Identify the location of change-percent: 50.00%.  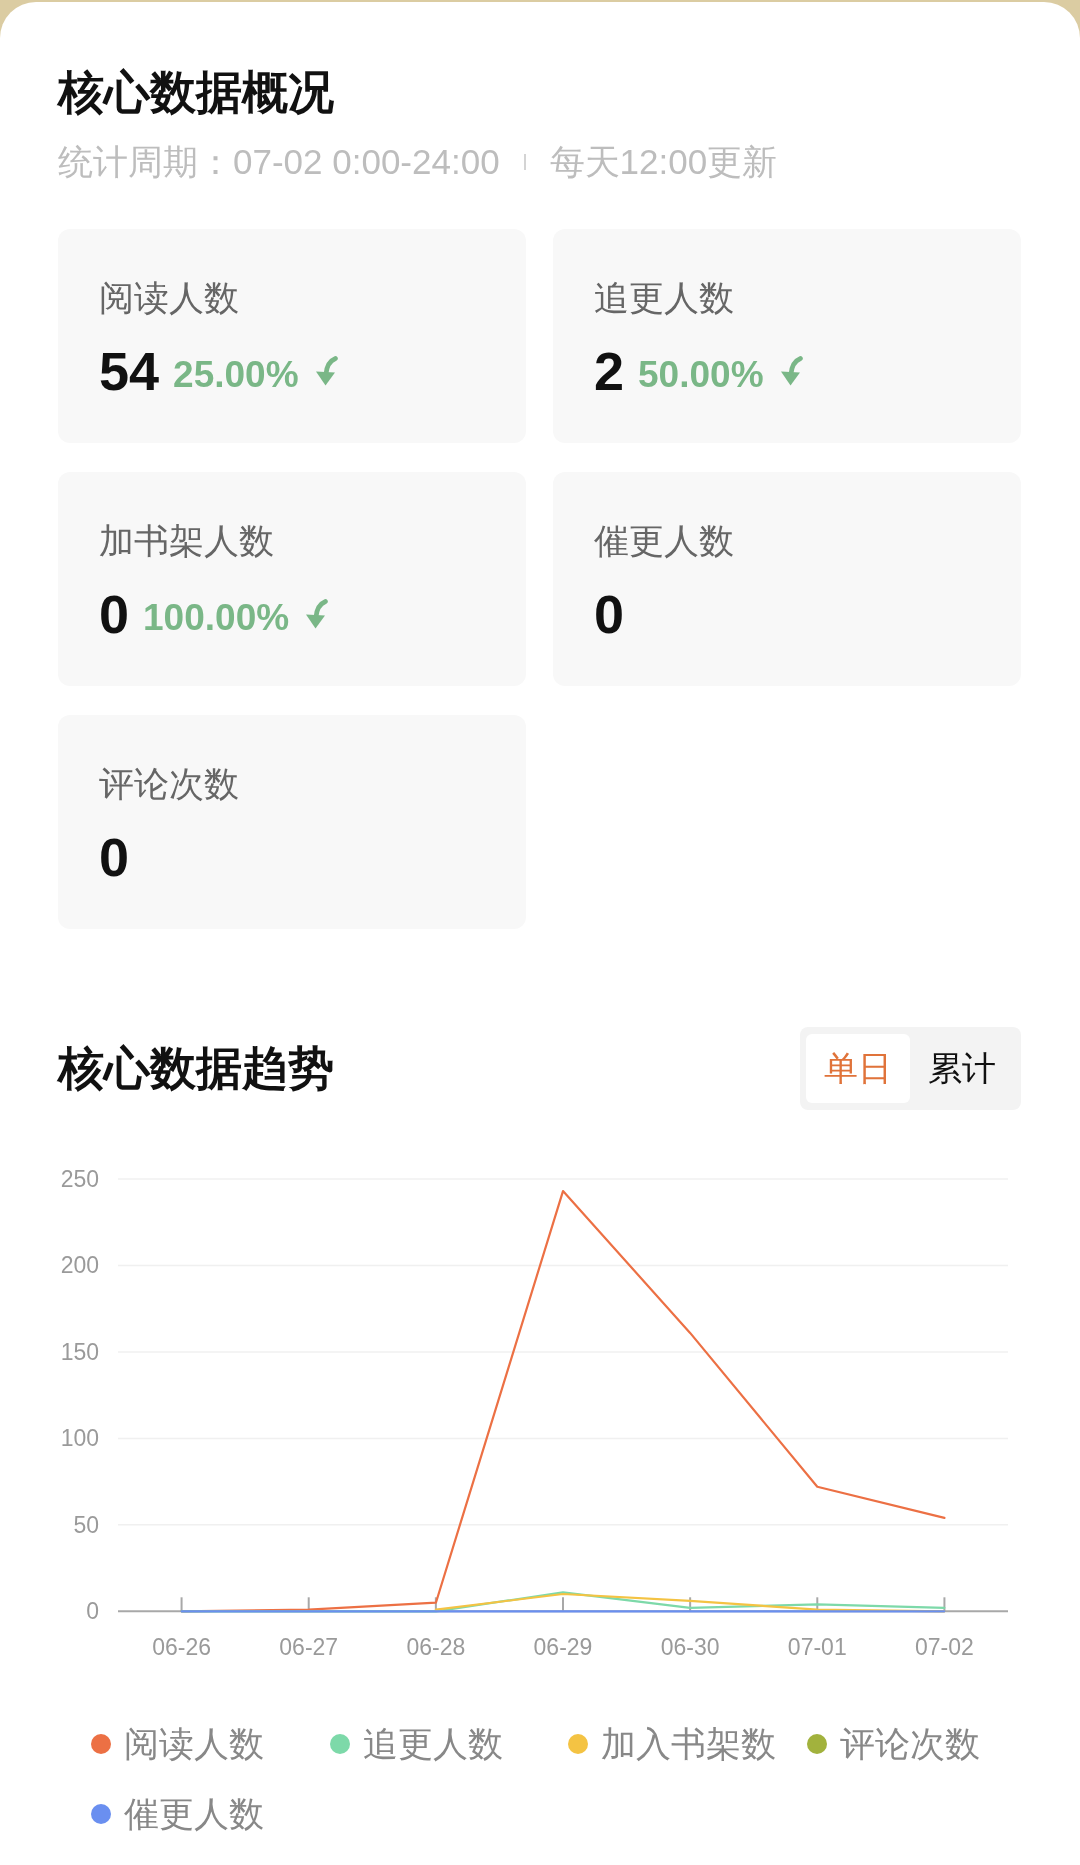
(701, 375).